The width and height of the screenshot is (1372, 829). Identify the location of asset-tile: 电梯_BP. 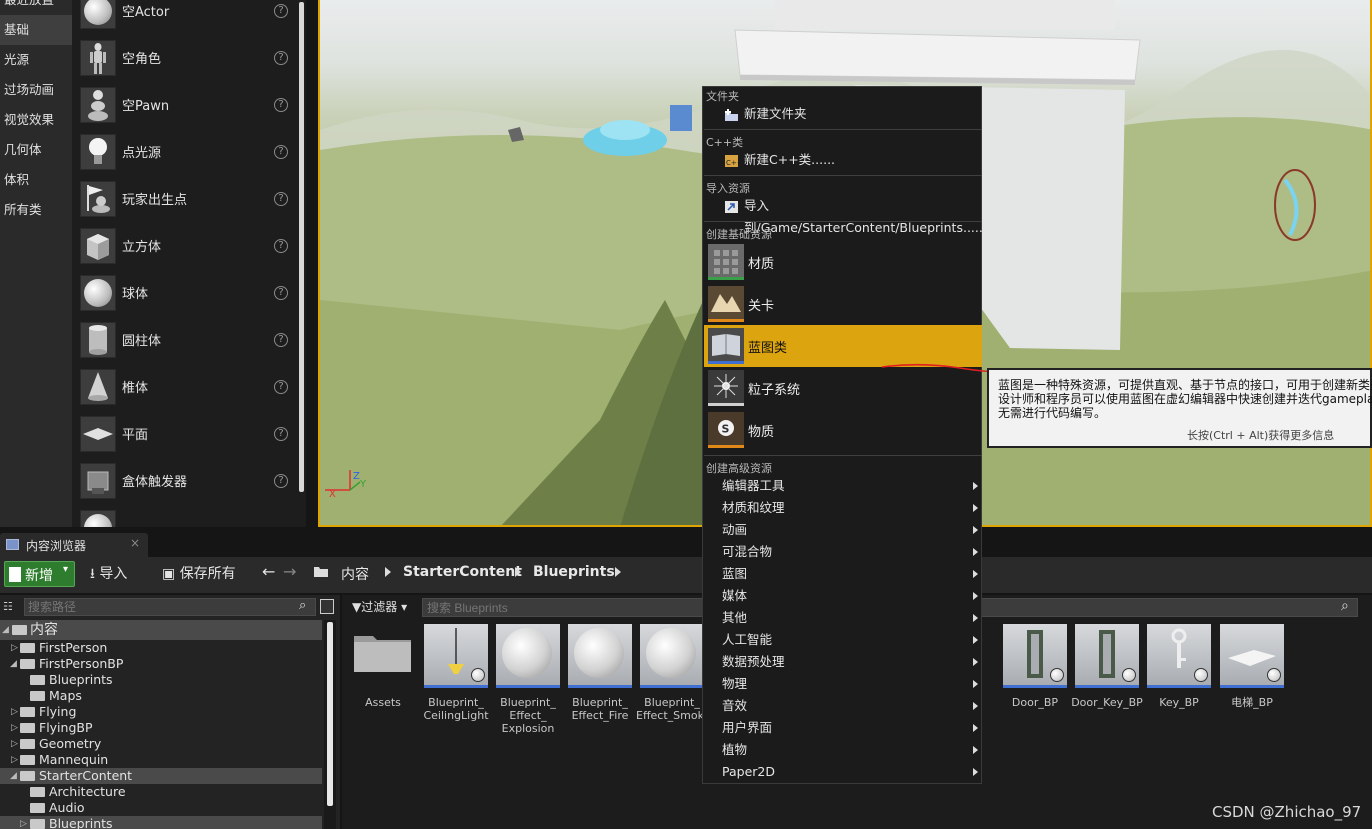
(1252, 666).